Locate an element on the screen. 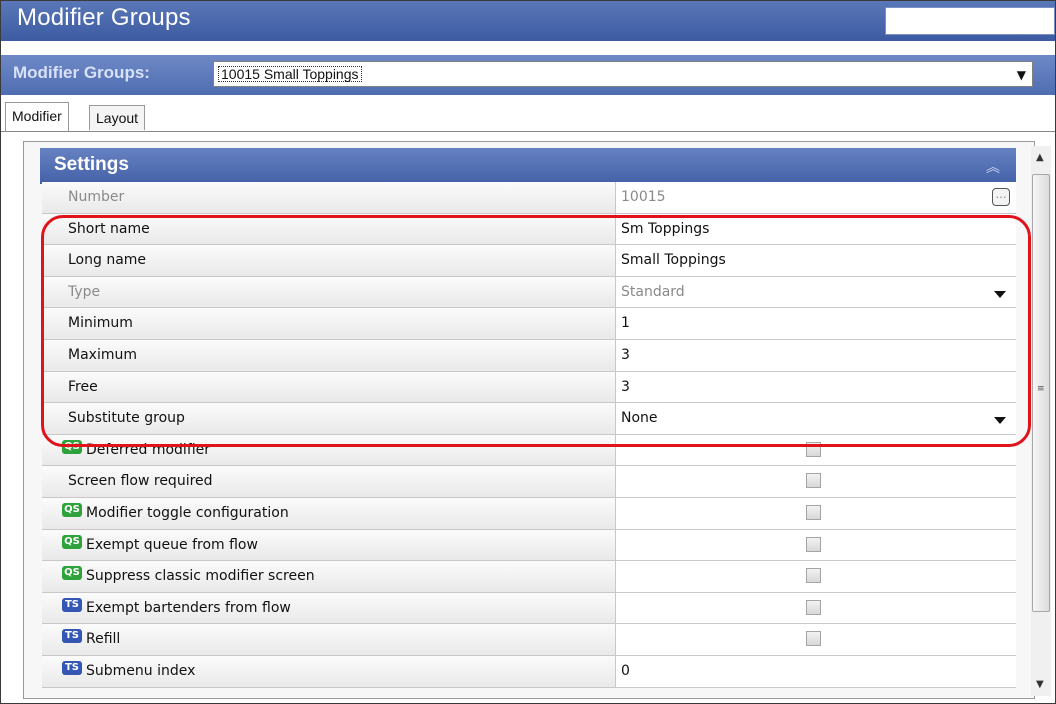  row-label: QS Modifier toggle configuration is located at coordinates (329, 513).